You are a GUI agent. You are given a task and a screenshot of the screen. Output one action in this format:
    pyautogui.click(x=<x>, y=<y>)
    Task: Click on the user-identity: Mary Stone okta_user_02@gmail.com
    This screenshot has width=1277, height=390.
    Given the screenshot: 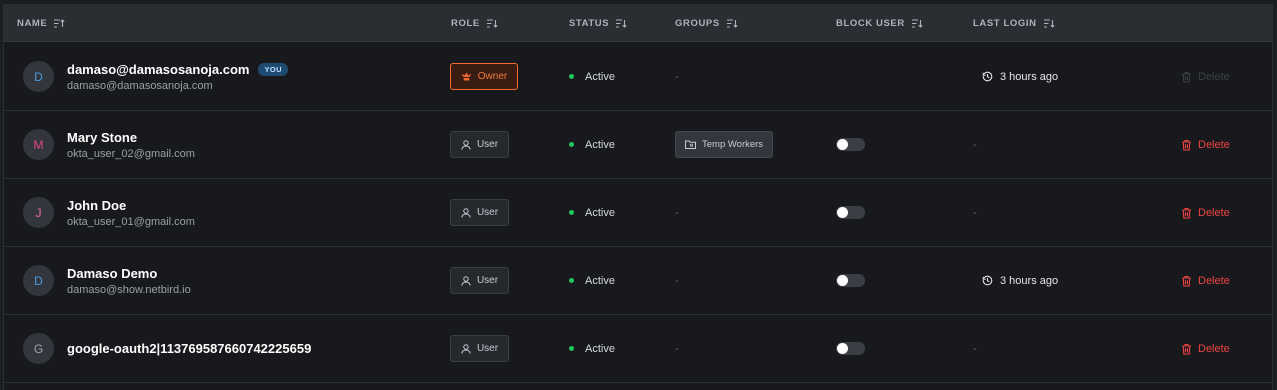 What is the action you would take?
    pyautogui.click(x=131, y=145)
    